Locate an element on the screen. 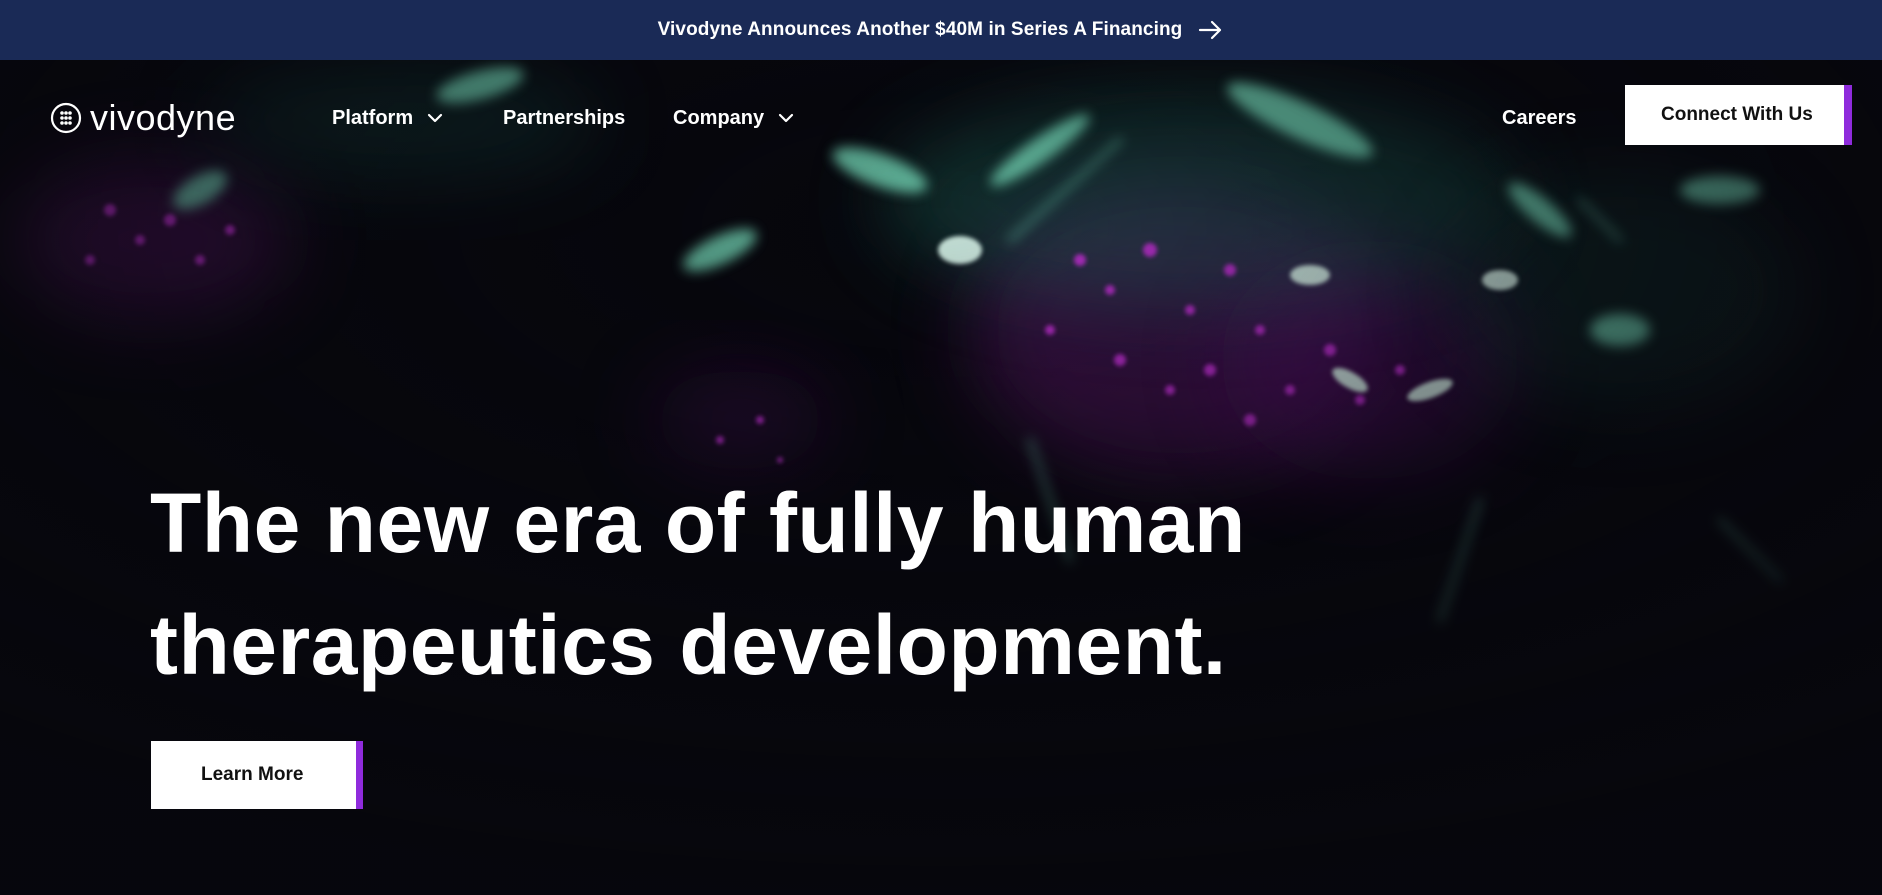  connect-with-us-label: Connect With Us is located at coordinates (1737, 114).